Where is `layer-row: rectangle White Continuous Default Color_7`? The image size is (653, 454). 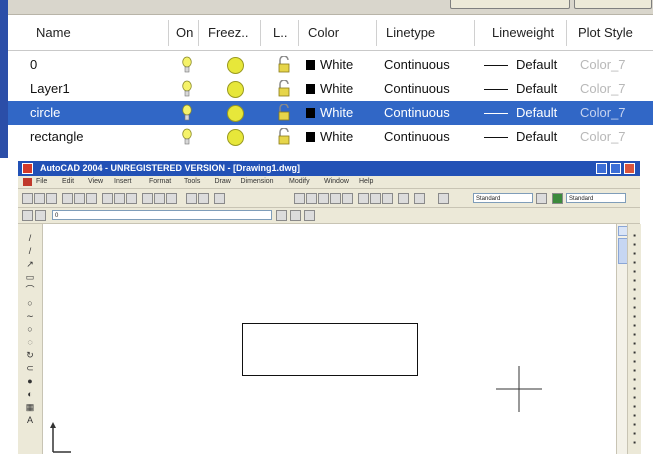 layer-row: rectangle White Continuous Default Color_7 is located at coordinates (330, 137).